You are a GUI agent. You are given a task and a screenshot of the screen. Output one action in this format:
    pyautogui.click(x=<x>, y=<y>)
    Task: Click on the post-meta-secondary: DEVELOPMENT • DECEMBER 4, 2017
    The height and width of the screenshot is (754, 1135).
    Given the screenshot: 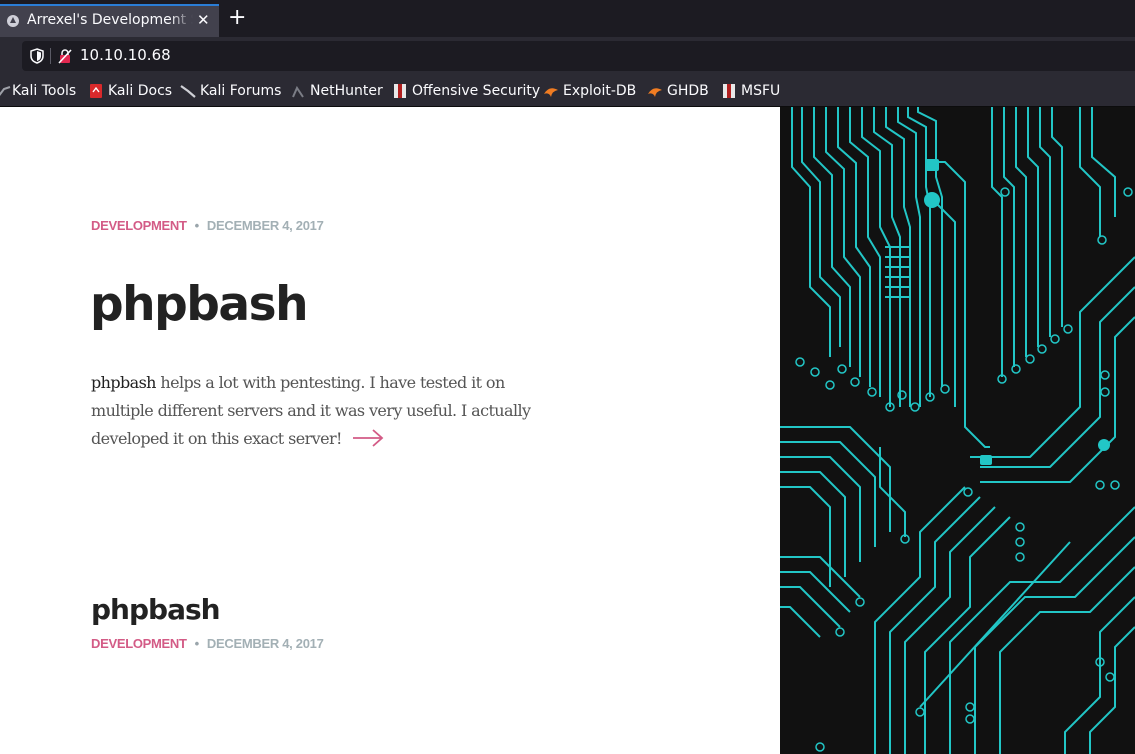 What is the action you would take?
    pyautogui.click(x=207, y=643)
    